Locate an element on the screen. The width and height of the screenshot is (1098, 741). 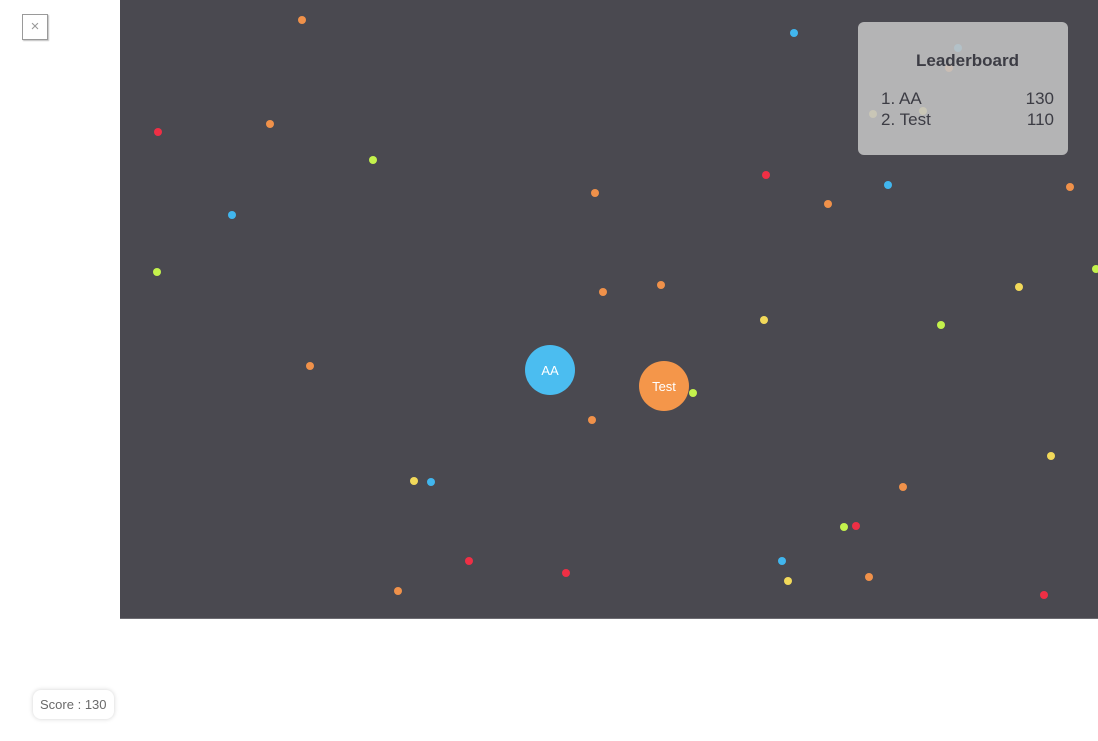
score-display: Score : 130 is located at coordinates (73, 704).